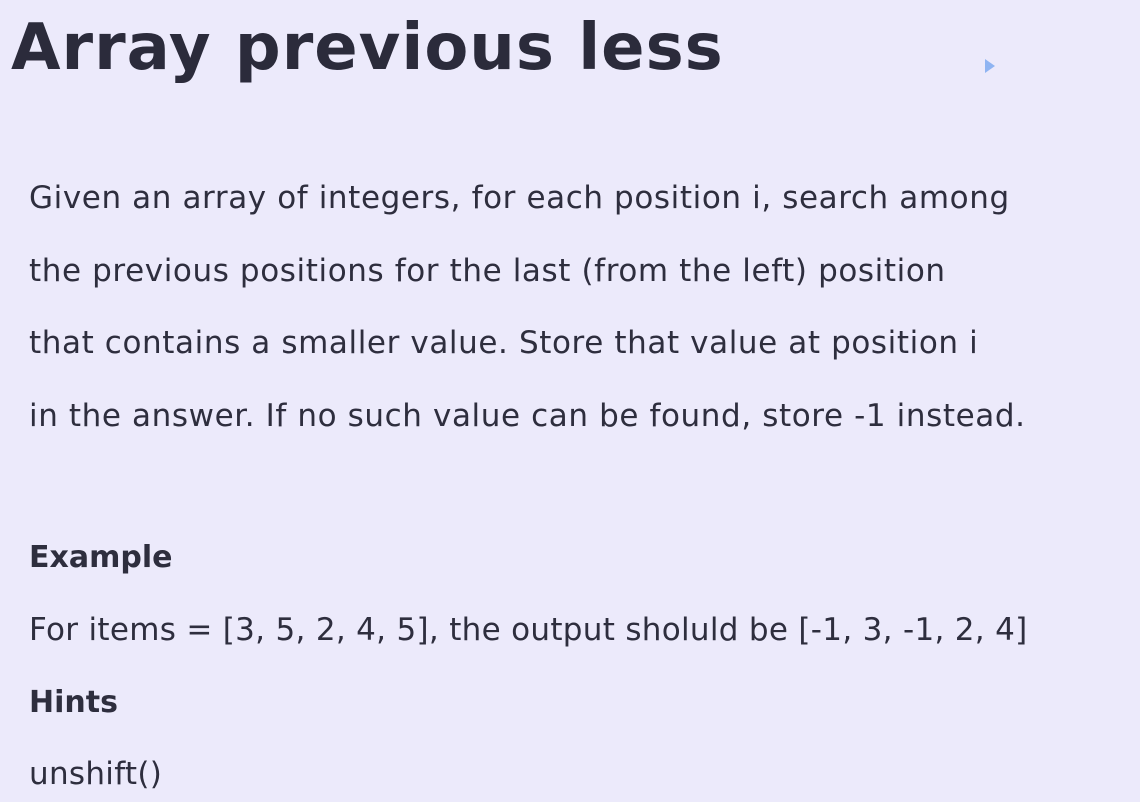  Describe the element at coordinates (367, 48) in the screenshot. I see `page-title: Array previous less` at that location.